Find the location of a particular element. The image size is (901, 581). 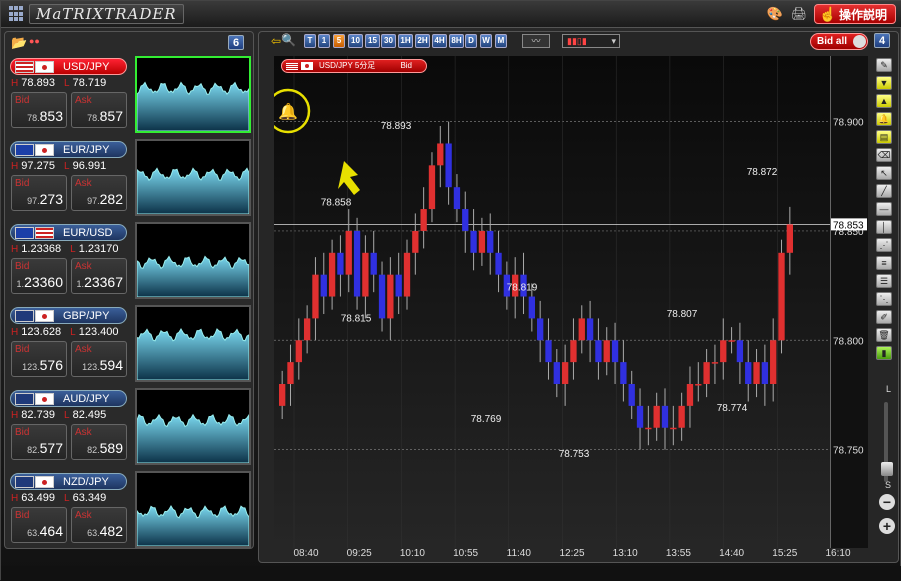

chart-settings-icon: ▤ is located at coordinates (884, 137).